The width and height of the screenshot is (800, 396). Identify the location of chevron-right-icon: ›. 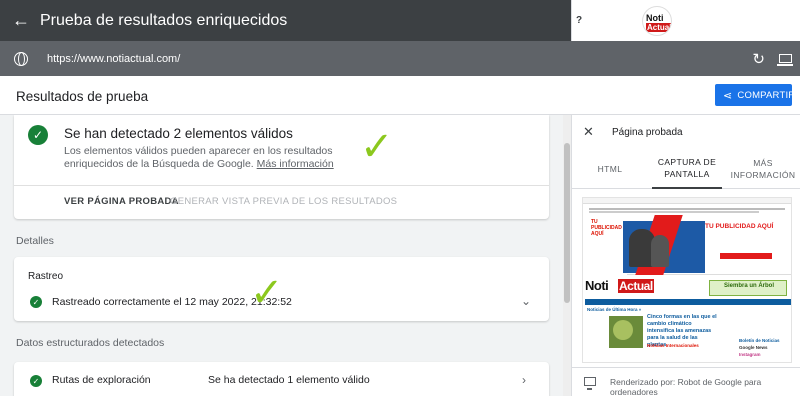
(524, 380).